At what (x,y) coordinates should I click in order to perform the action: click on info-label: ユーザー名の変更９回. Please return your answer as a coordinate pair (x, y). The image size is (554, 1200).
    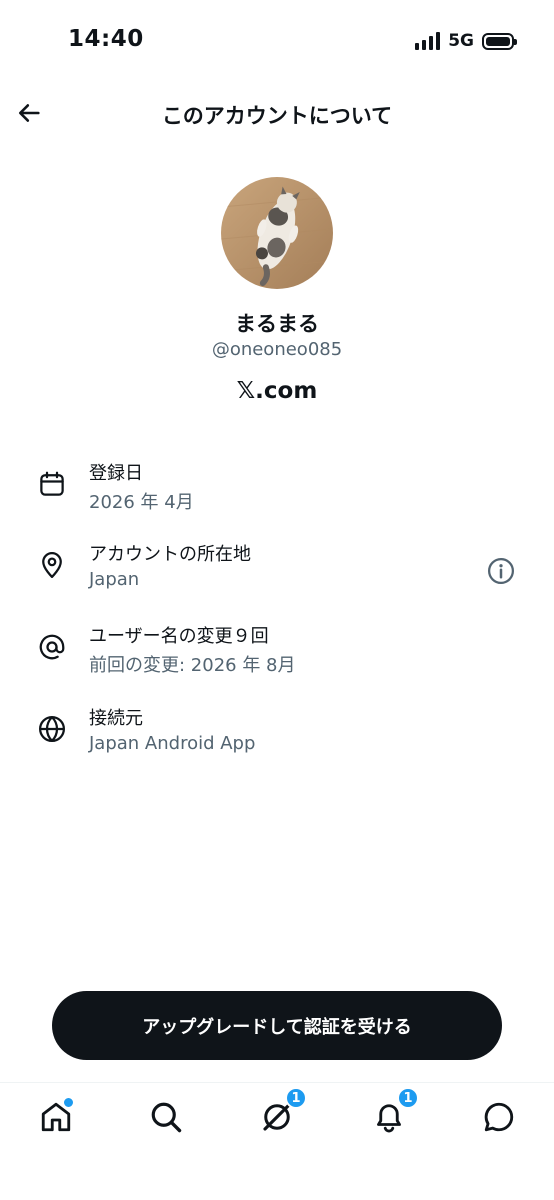
    Looking at the image, I should click on (179, 636).